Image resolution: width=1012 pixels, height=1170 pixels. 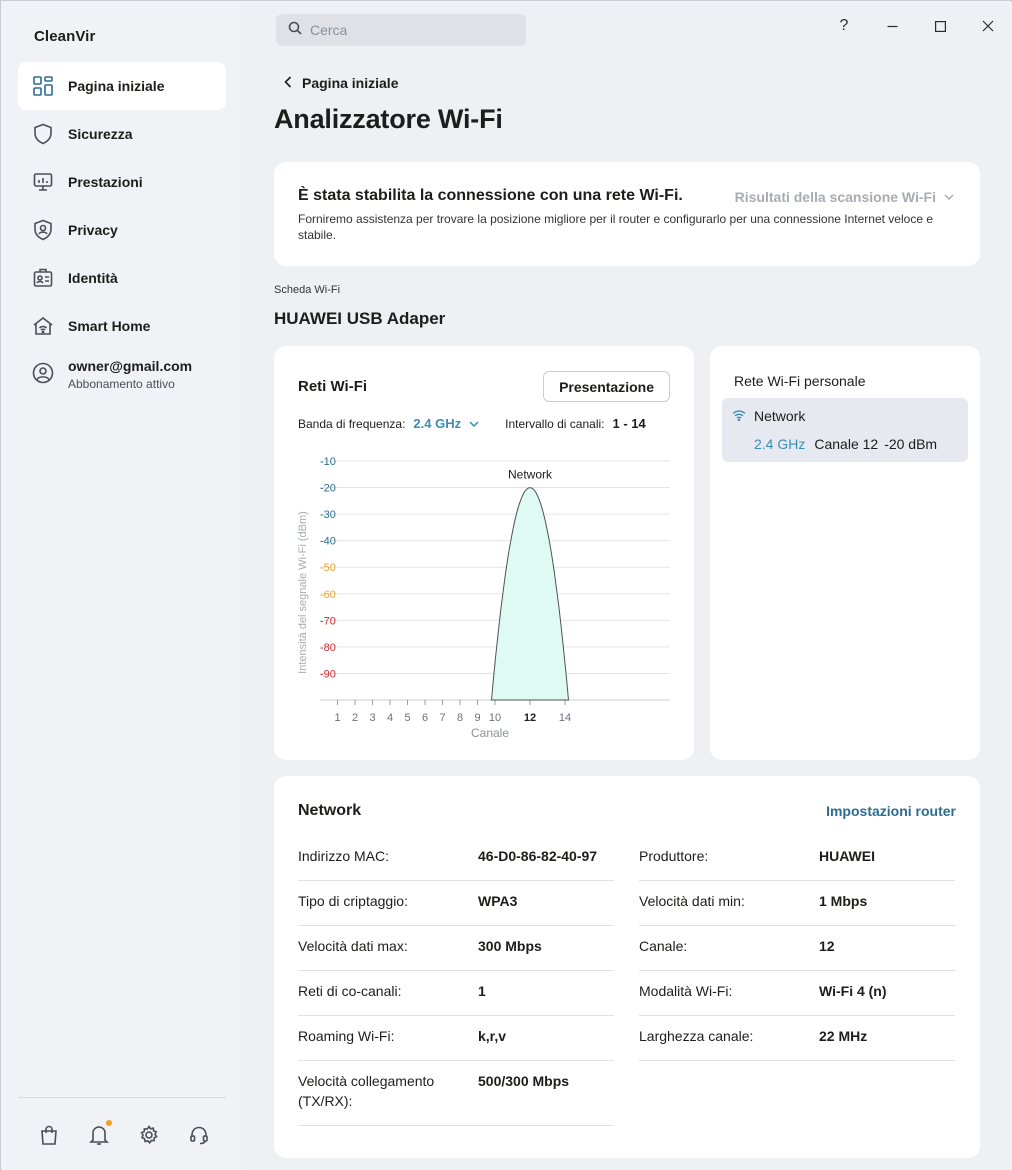 I want to click on search-box, so click(x=401, y=30).